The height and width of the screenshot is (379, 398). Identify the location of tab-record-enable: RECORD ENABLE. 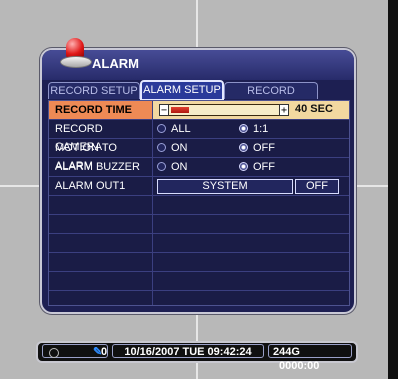
(271, 97).